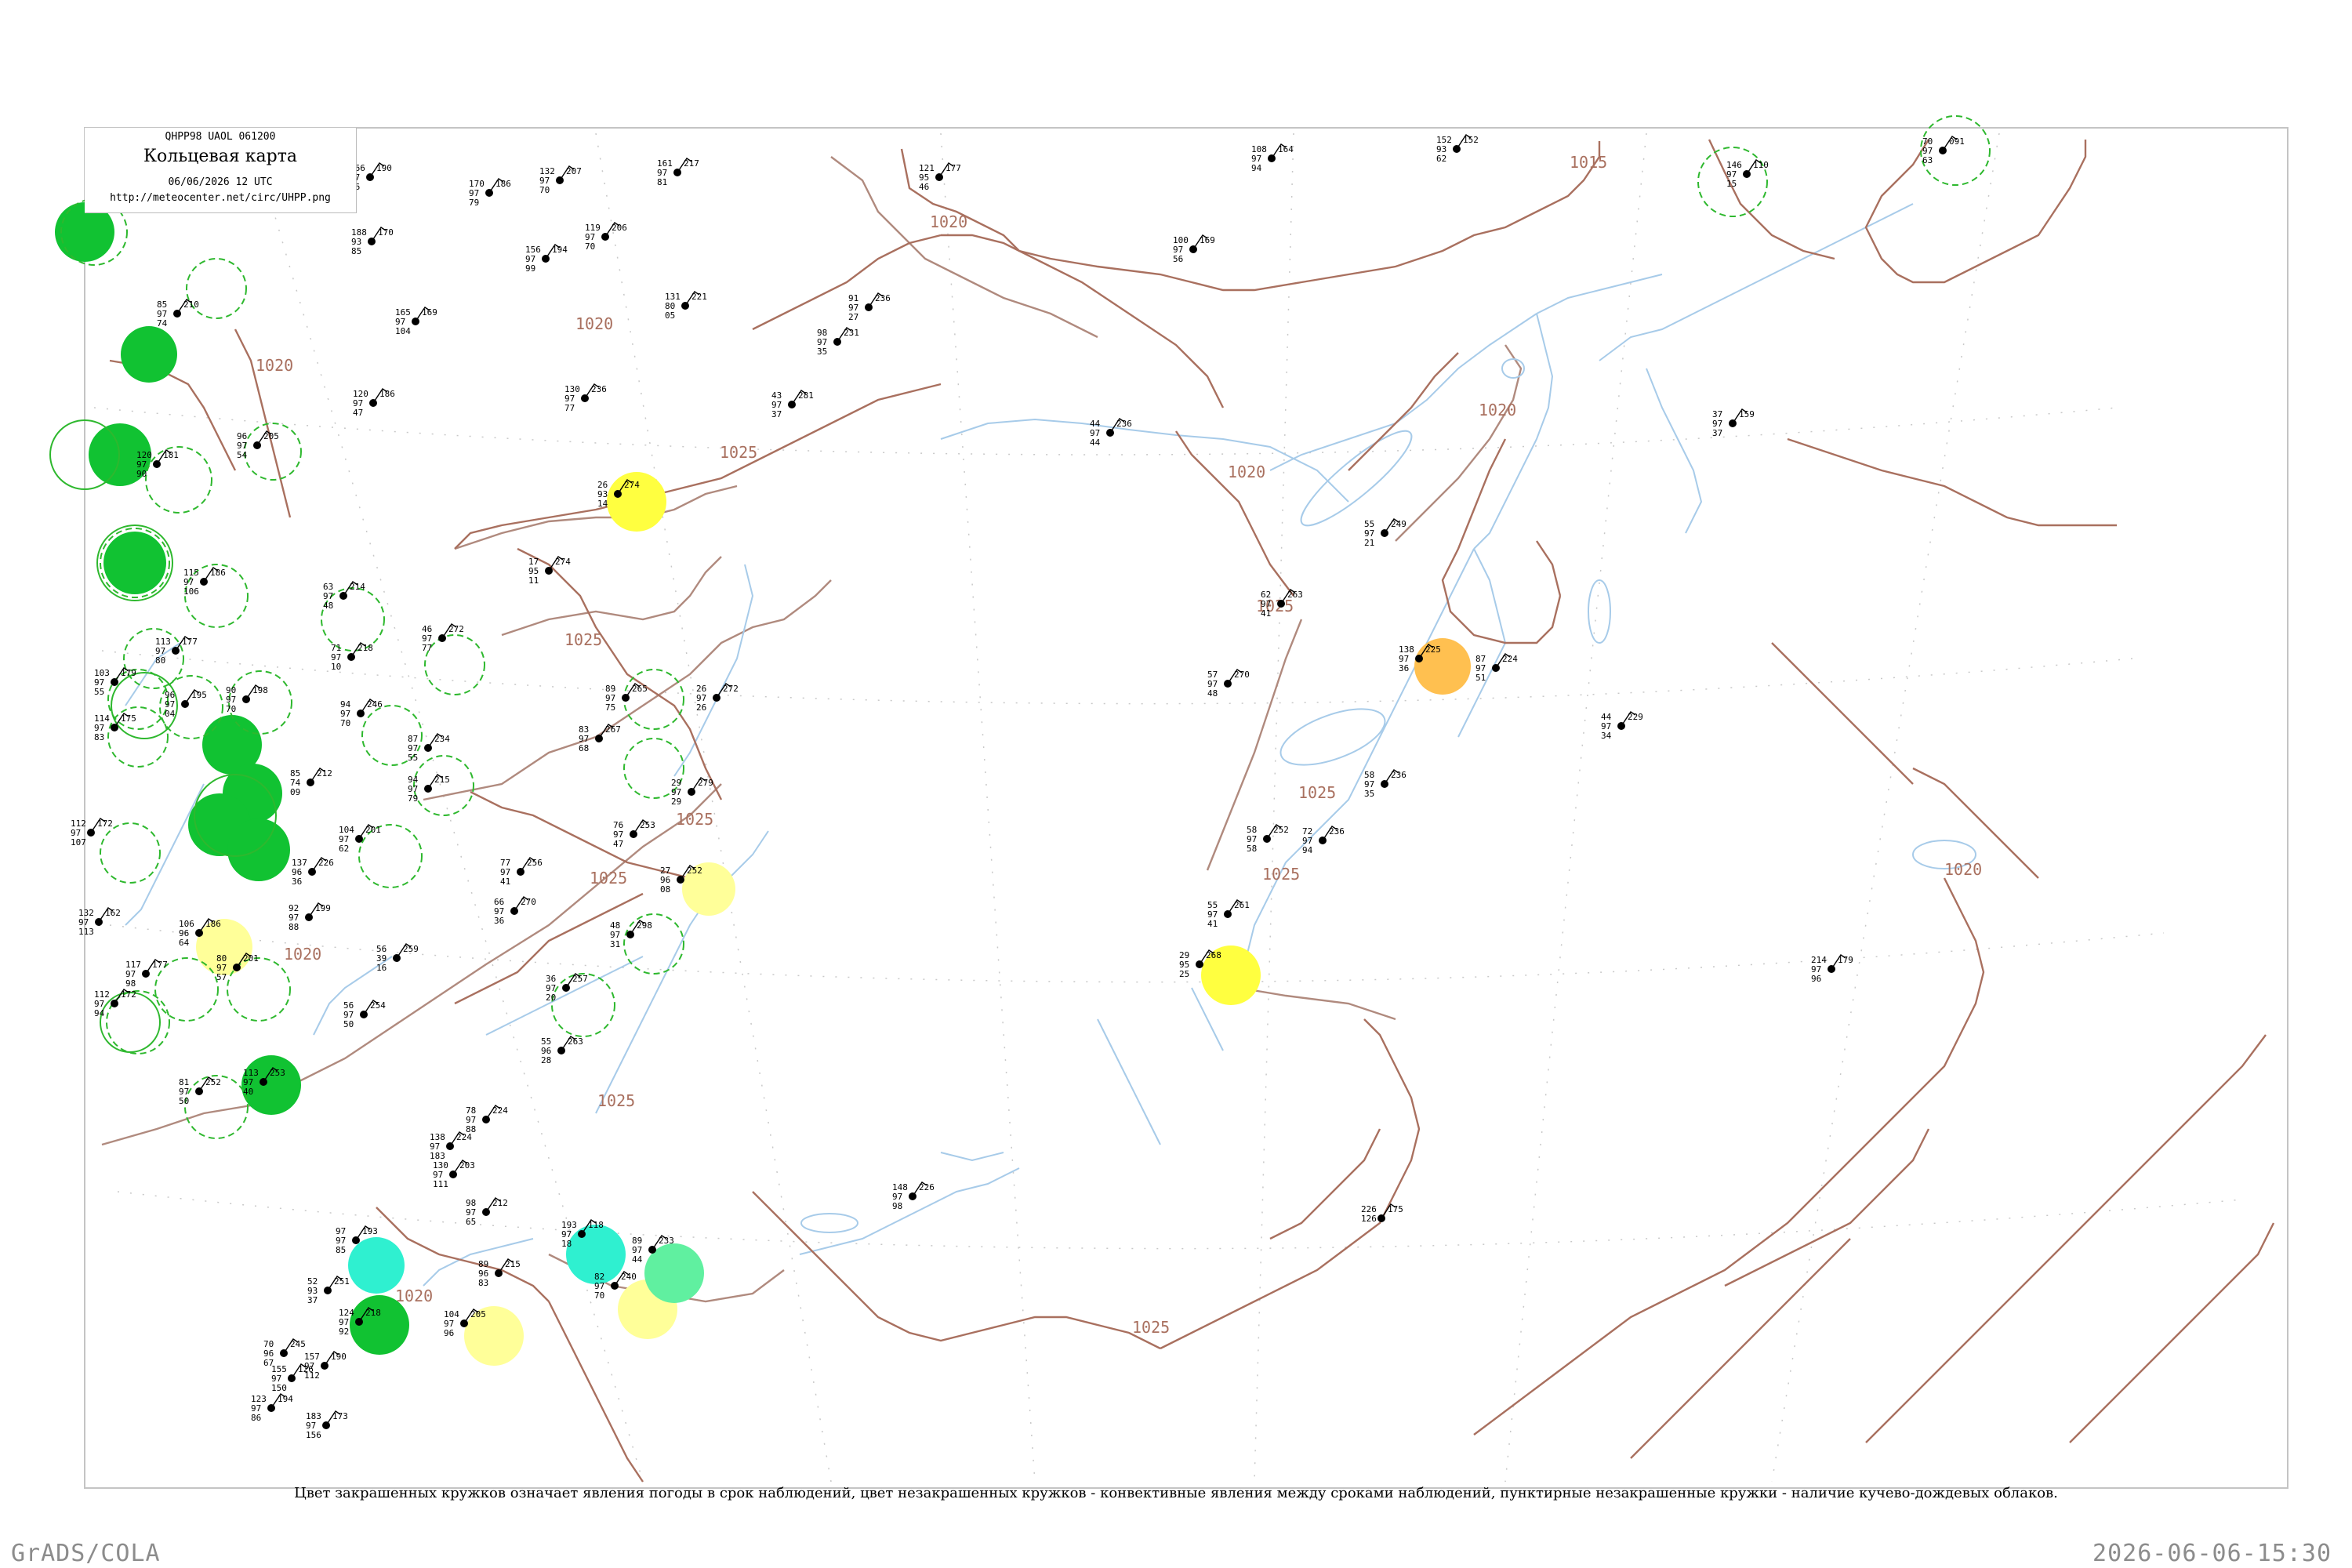 Image resolution: width=2352 pixels, height=1568 pixels. I want to click on station-value: 37, so click(1717, 433).